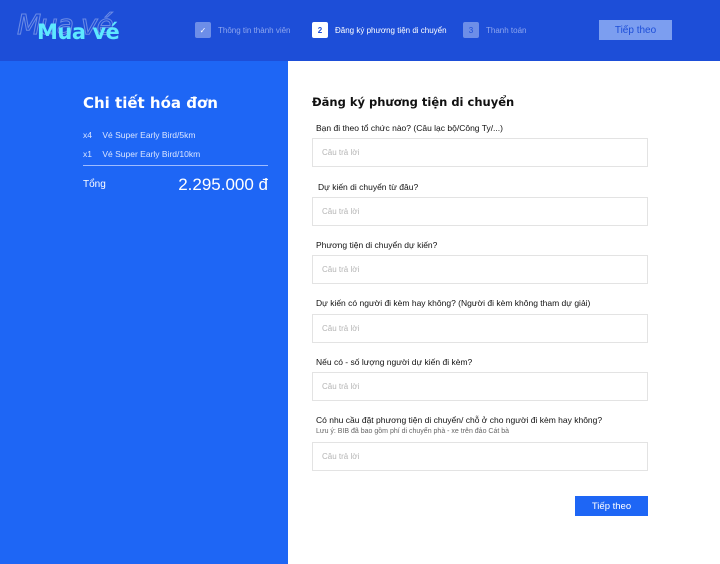 The height and width of the screenshot is (564, 720). What do you see at coordinates (635, 30) in the screenshot?
I see `header-next-button: Tiếp theo` at bounding box center [635, 30].